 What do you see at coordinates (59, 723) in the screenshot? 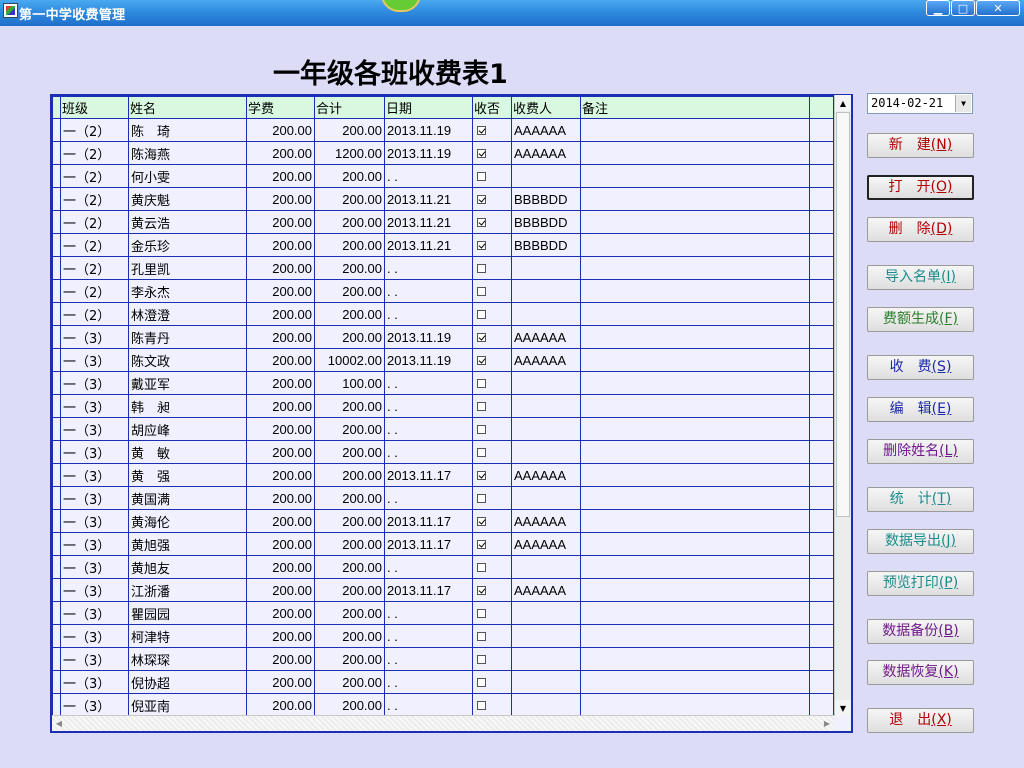
I see `scroll-left-icon: ◀` at bounding box center [59, 723].